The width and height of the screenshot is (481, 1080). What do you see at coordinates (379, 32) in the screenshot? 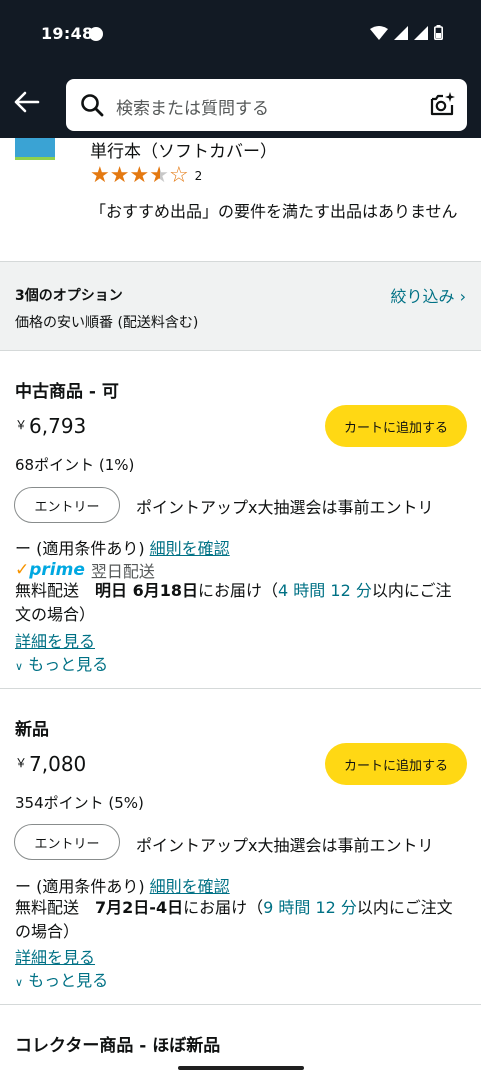
I see `wifi-icon` at bounding box center [379, 32].